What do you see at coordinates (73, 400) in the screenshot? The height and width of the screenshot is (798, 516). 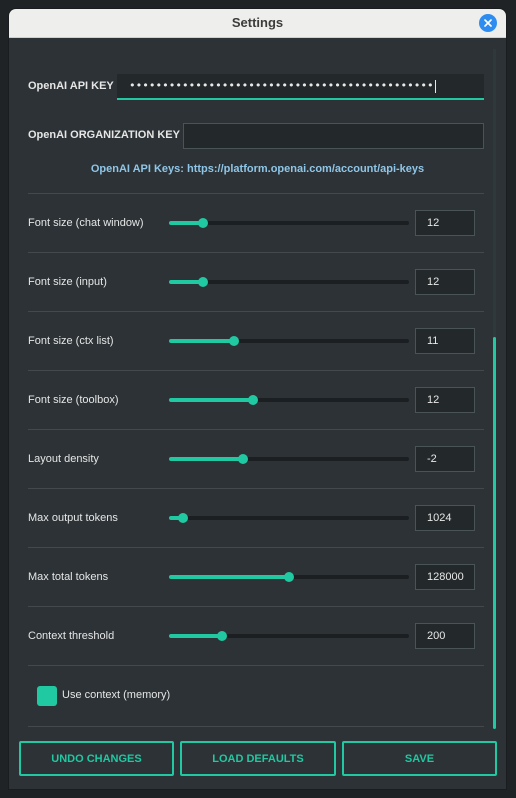 I see `font-size-toolbox-label: Font size (toolbox)` at bounding box center [73, 400].